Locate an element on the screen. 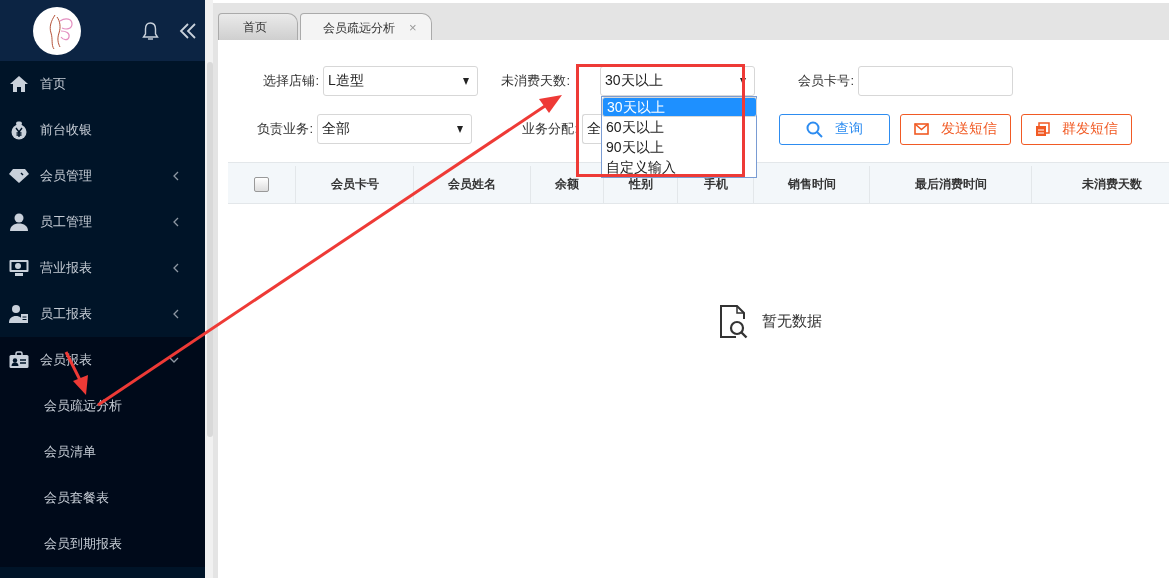 The image size is (1169, 578). sms-button: 群发短信 is located at coordinates (1076, 129).